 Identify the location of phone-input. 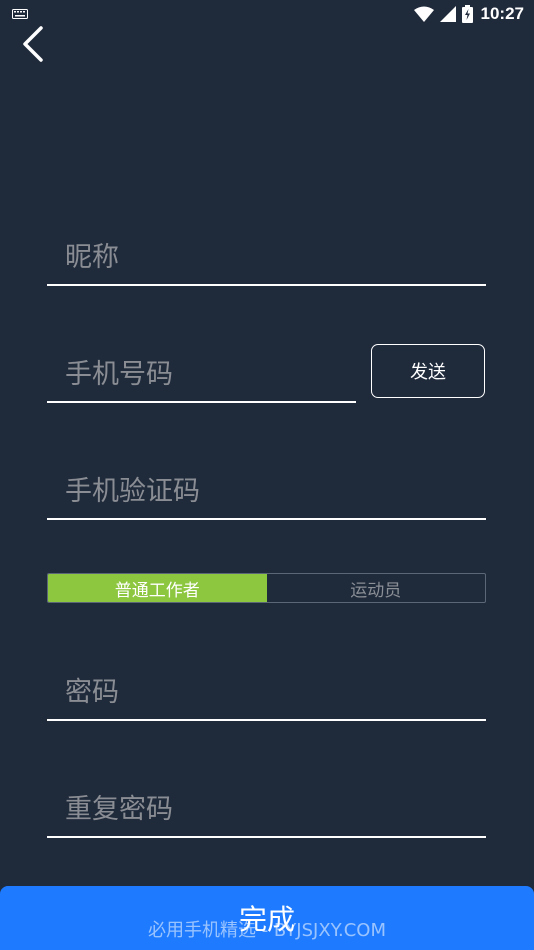
(204, 374).